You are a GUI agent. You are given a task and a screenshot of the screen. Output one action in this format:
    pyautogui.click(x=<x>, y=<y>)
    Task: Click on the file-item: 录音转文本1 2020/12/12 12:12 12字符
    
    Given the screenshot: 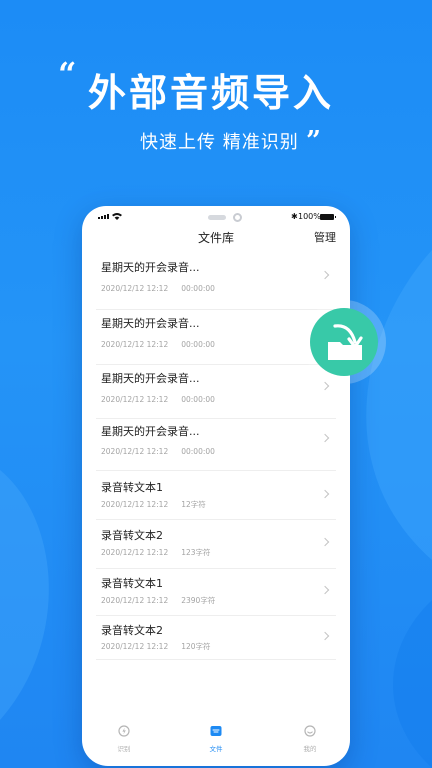 What is the action you would take?
    pyautogui.click(x=216, y=495)
    